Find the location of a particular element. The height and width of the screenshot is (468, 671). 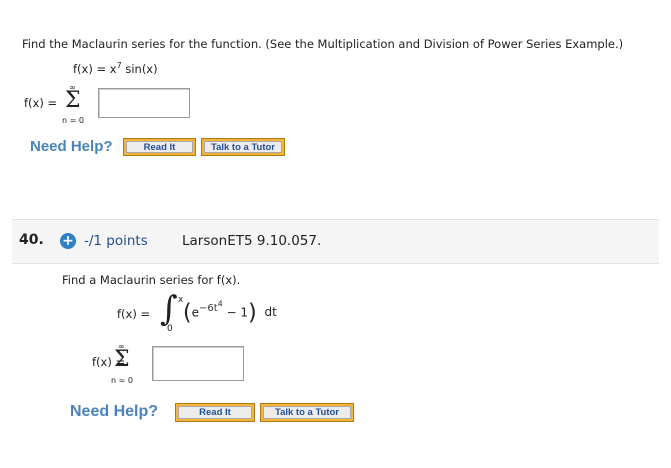

q40-minus-one: − 1 is located at coordinates (235, 312).